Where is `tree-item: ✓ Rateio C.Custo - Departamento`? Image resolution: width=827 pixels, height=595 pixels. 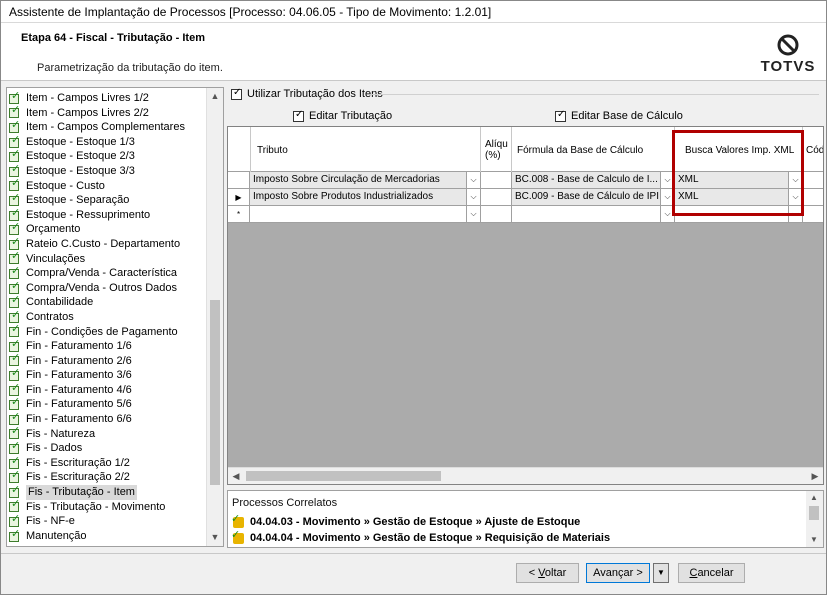 tree-item: ✓ Rateio C.Custo - Departamento is located at coordinates (108, 243).